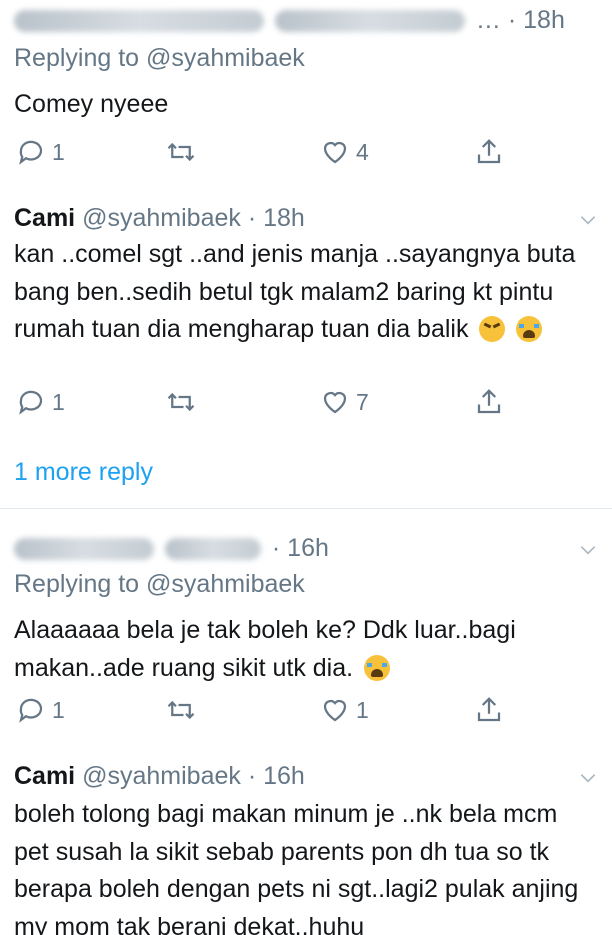 The height and width of the screenshot is (935, 612). I want to click on tweet-actions: 1 7, so click(306, 402).